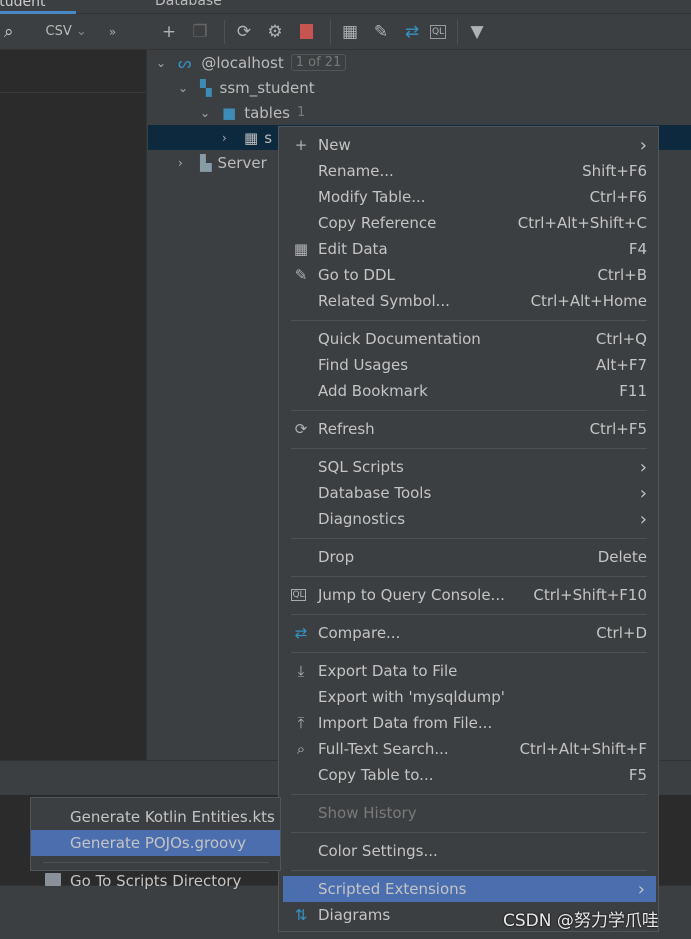  Describe the element at coordinates (301, 723) in the screenshot. I see `import-data-from-file-icon: ⤒` at that location.